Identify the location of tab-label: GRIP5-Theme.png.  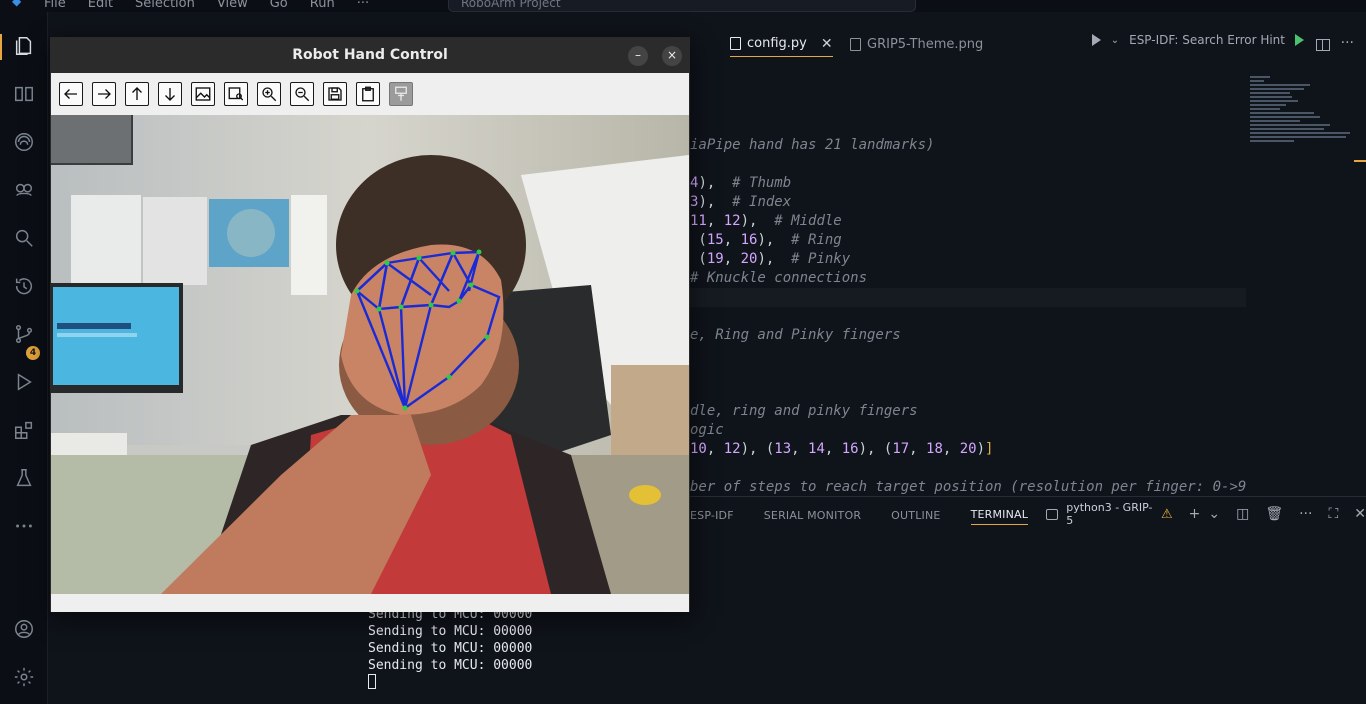
(925, 44).